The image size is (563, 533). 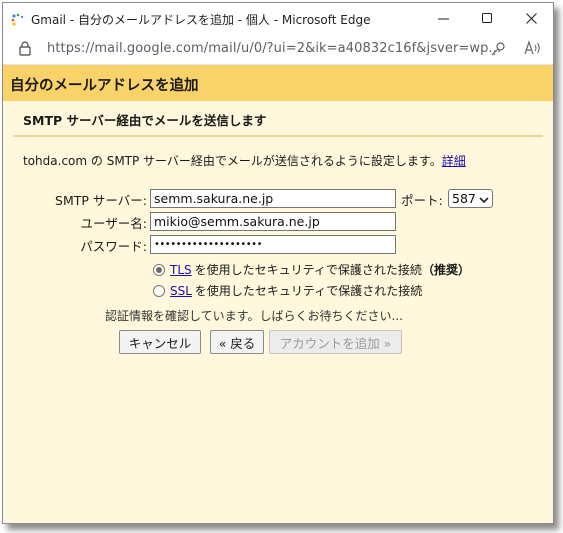 I want to click on port-select: 587, so click(x=470, y=198).